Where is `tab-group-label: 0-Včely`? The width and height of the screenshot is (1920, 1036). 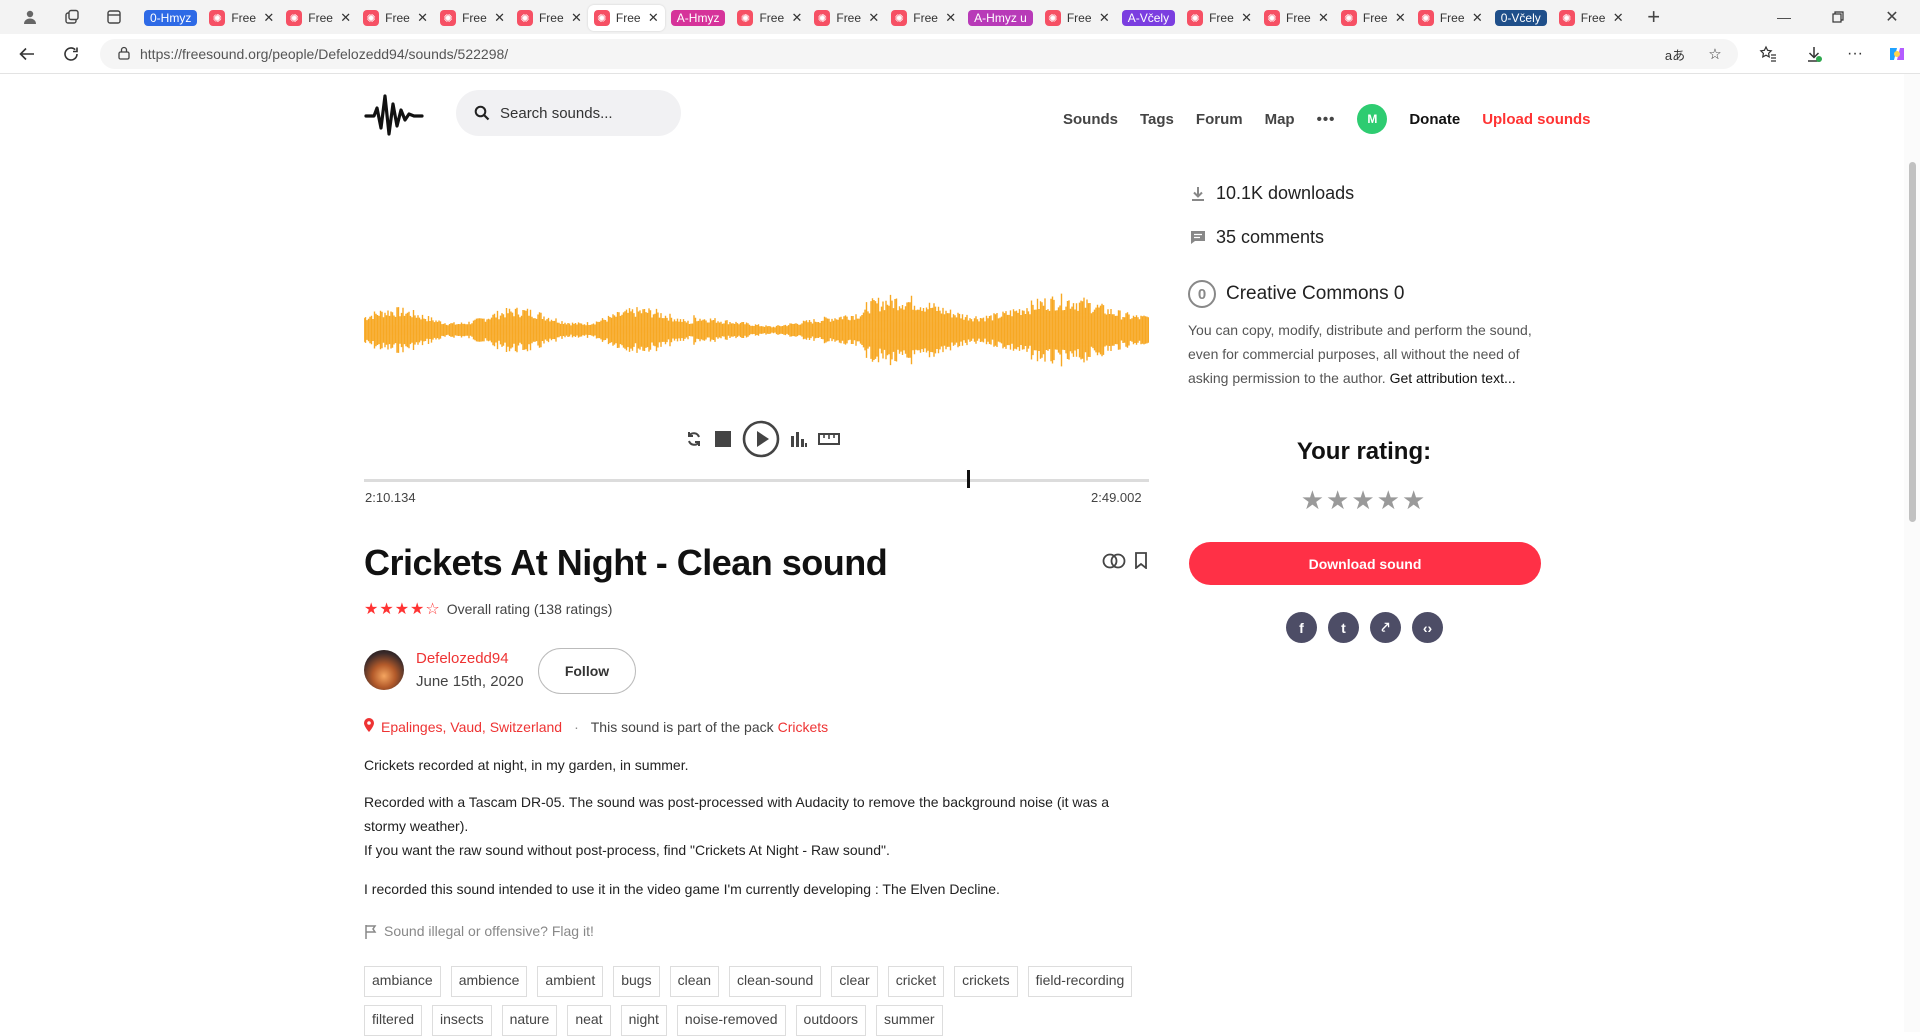
tab-group-label: 0-Včely is located at coordinates (1521, 18).